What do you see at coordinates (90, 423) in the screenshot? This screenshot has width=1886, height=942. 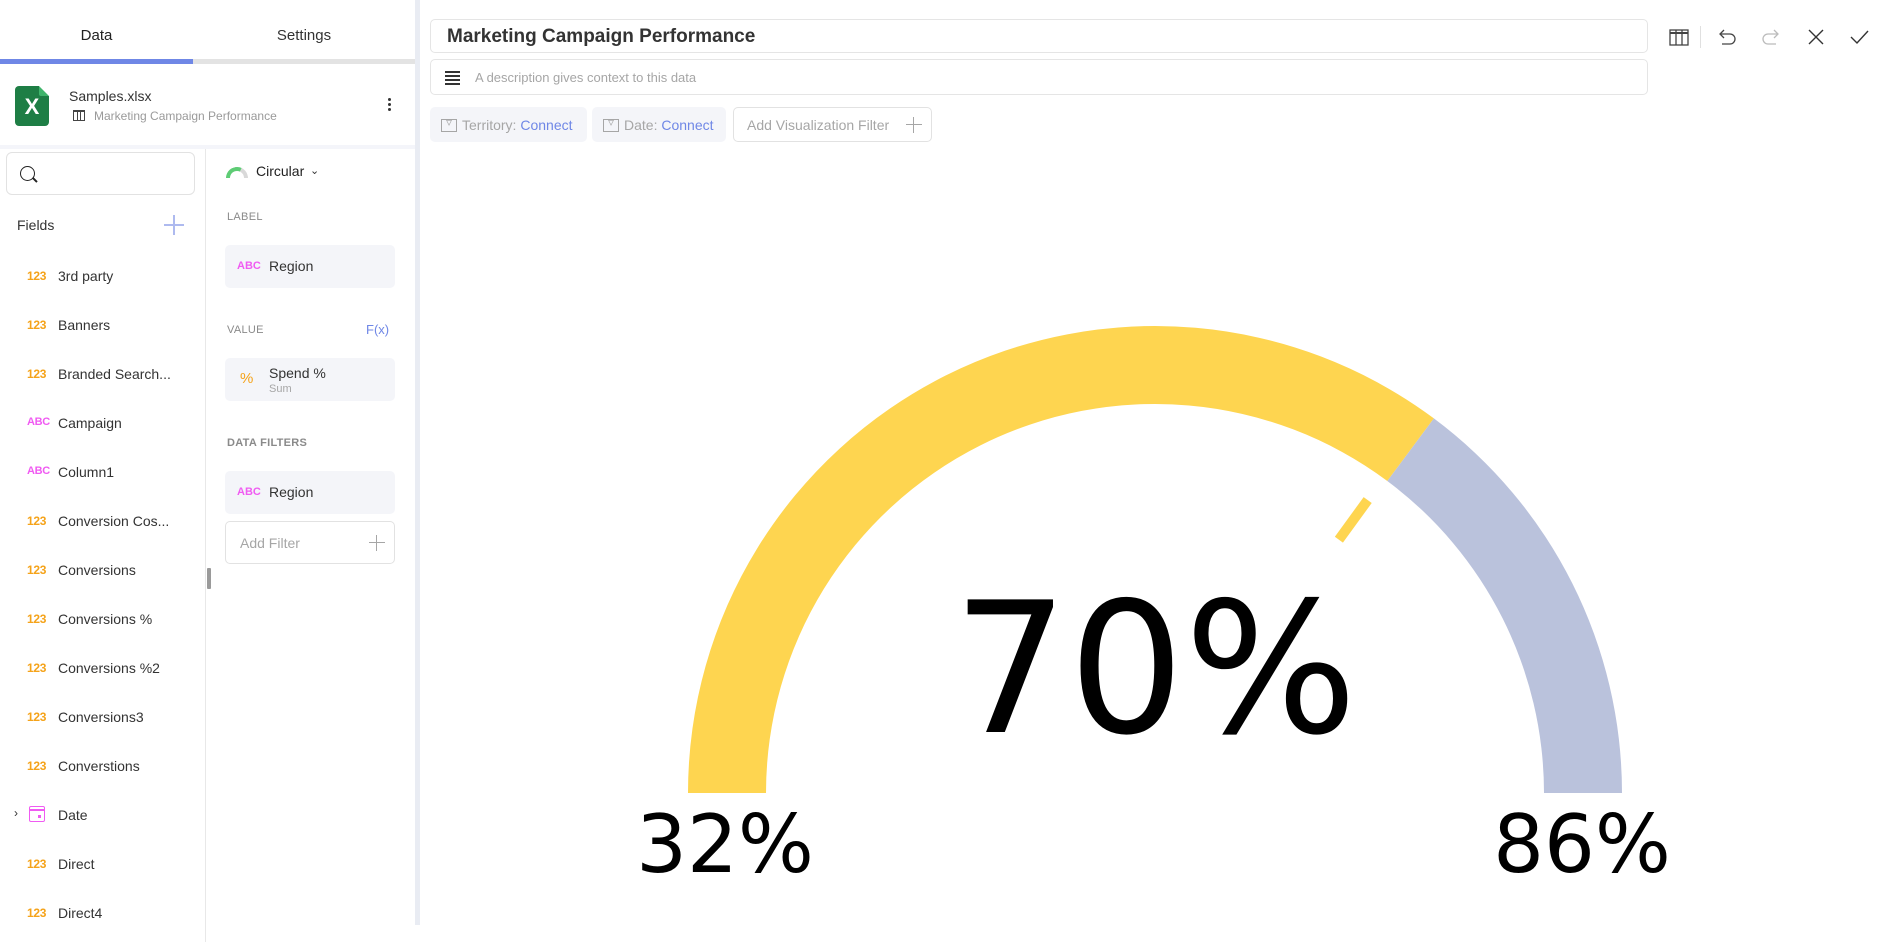 I see `field-name: Campaign` at bounding box center [90, 423].